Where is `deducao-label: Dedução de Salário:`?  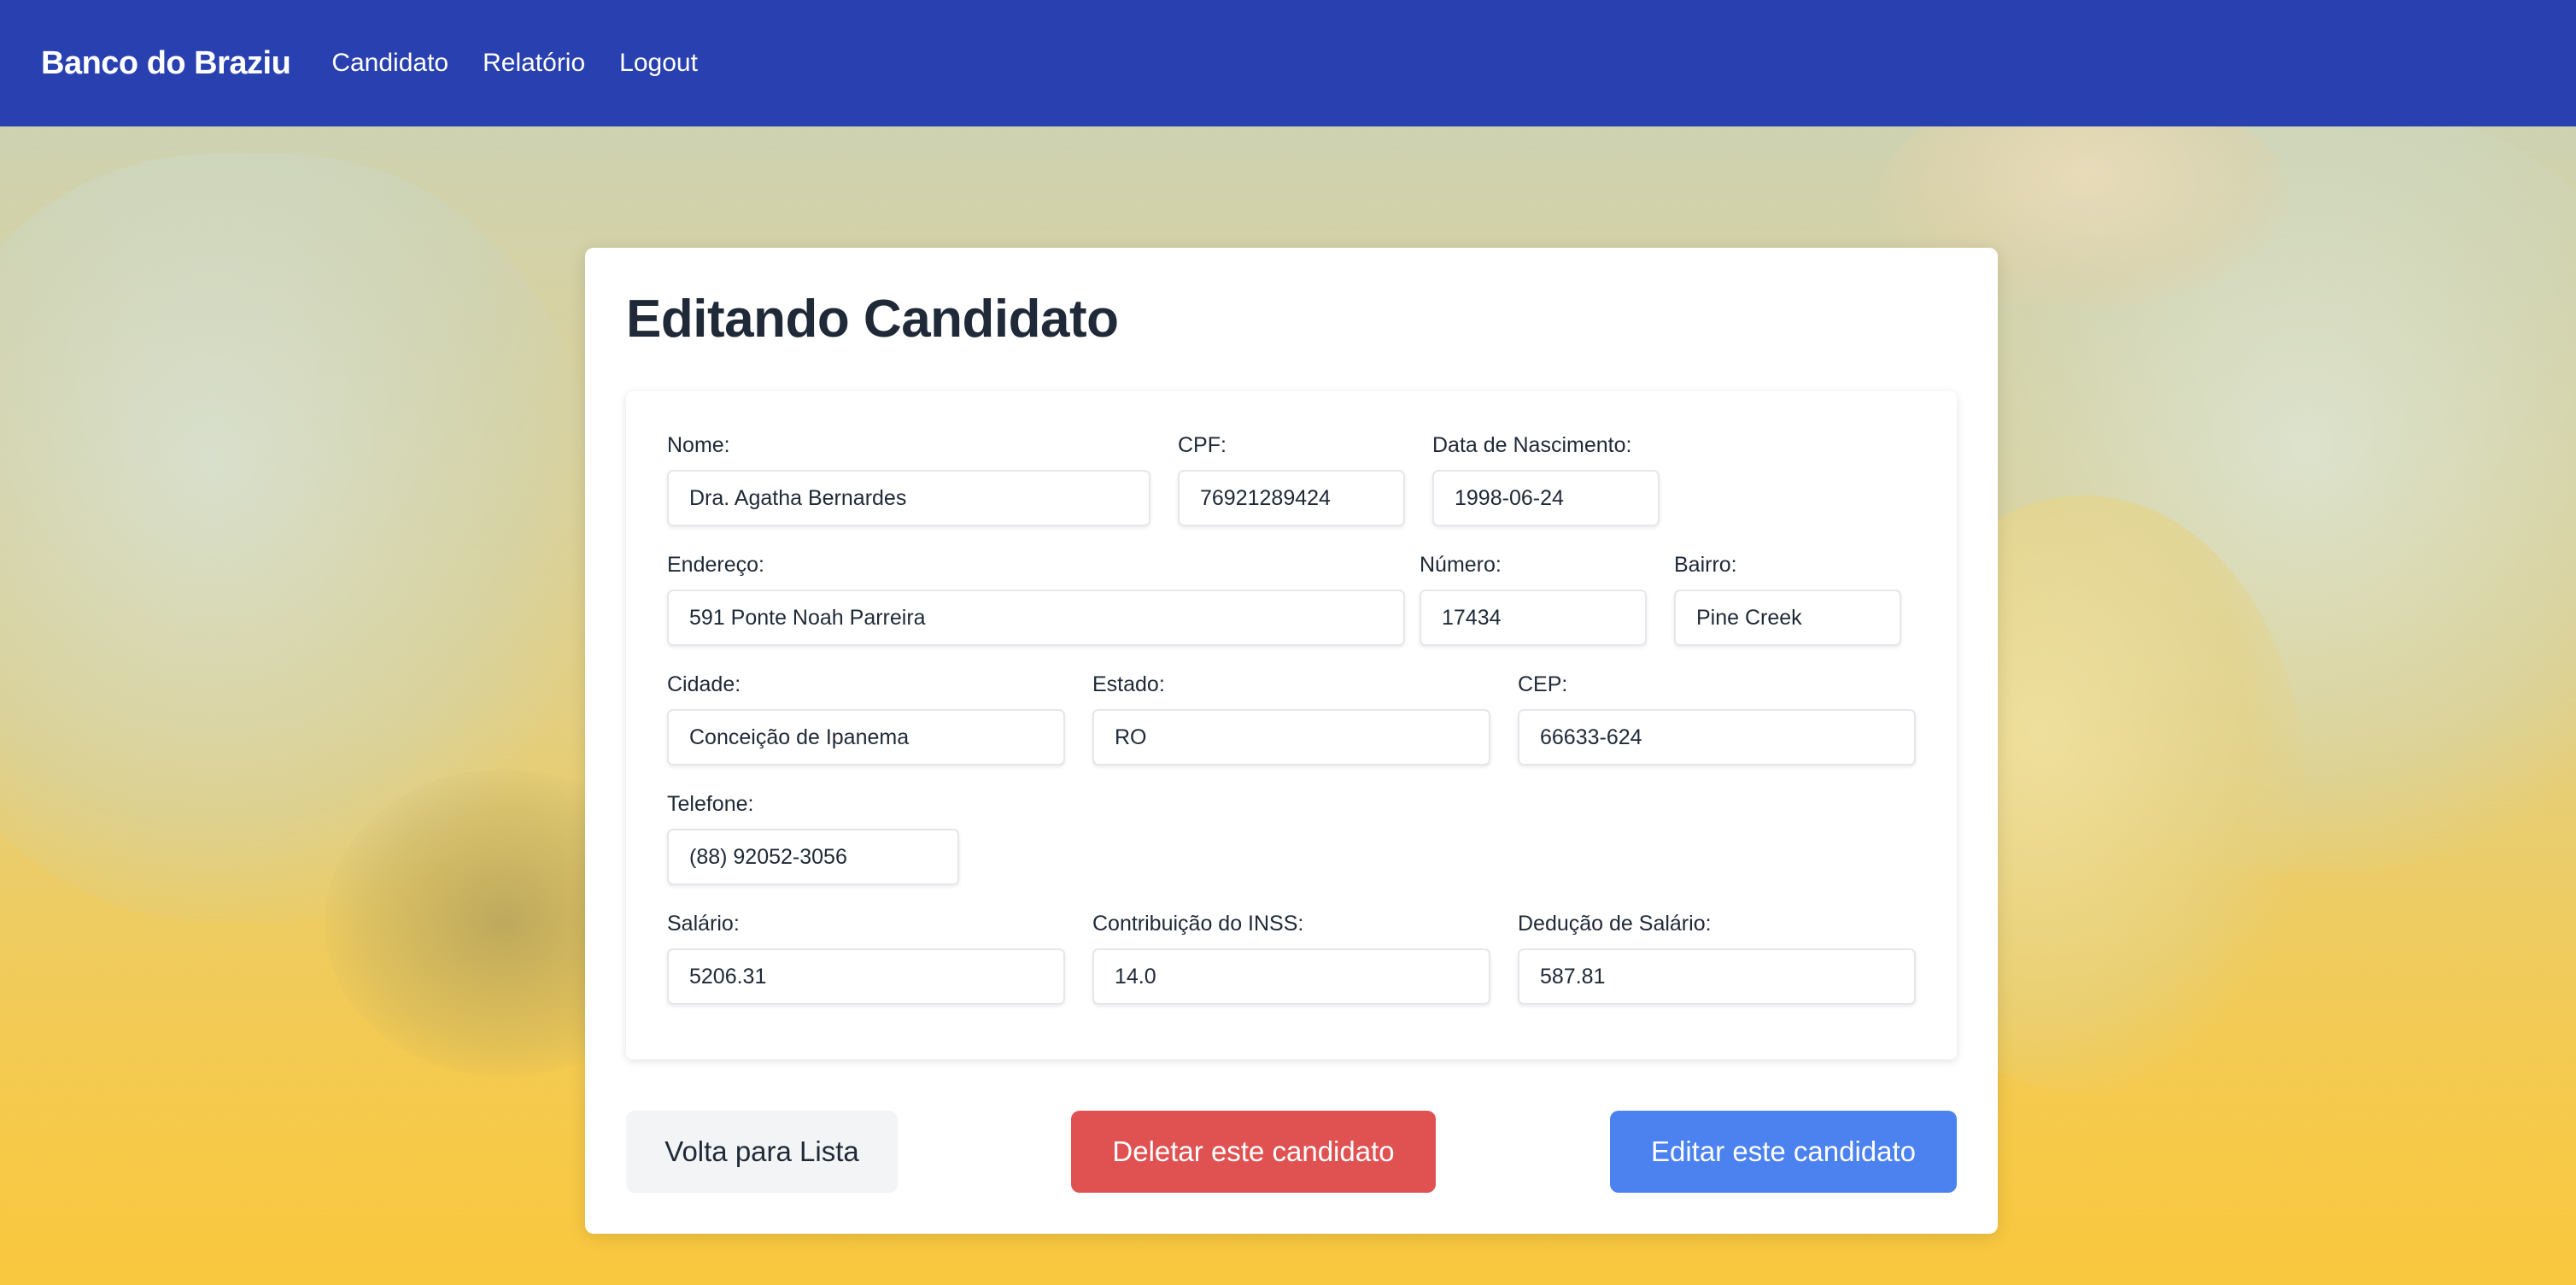 deducao-label: Dedução de Salário: is located at coordinates (1615, 924).